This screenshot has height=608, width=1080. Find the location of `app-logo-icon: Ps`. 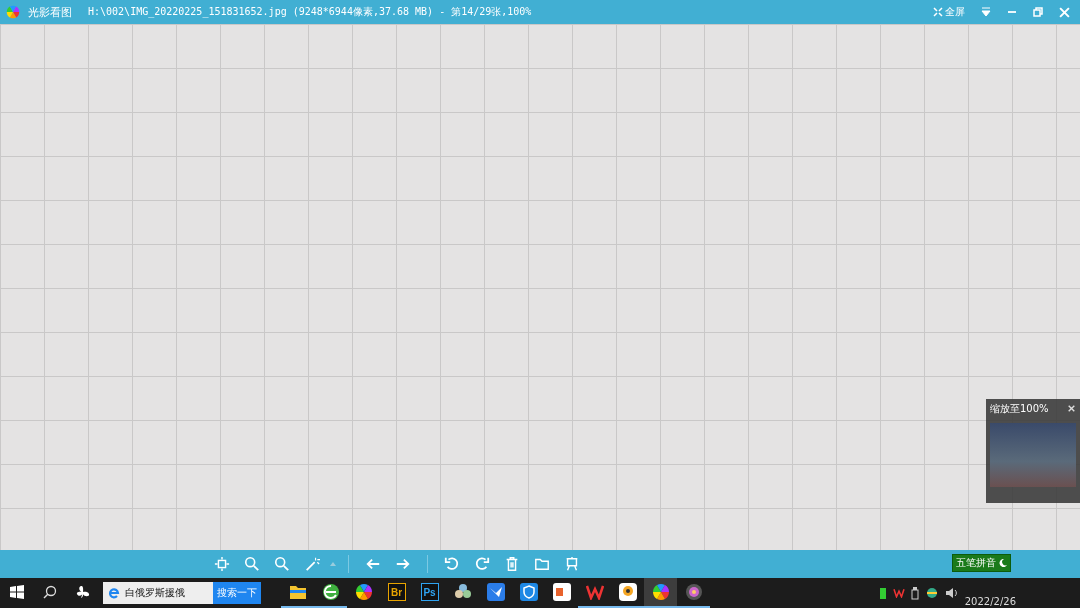

app-logo-icon: Ps is located at coordinates (429, 592).